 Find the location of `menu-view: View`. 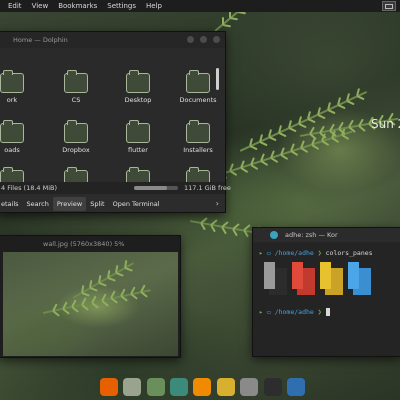

menu-view: View is located at coordinates (40, 6).